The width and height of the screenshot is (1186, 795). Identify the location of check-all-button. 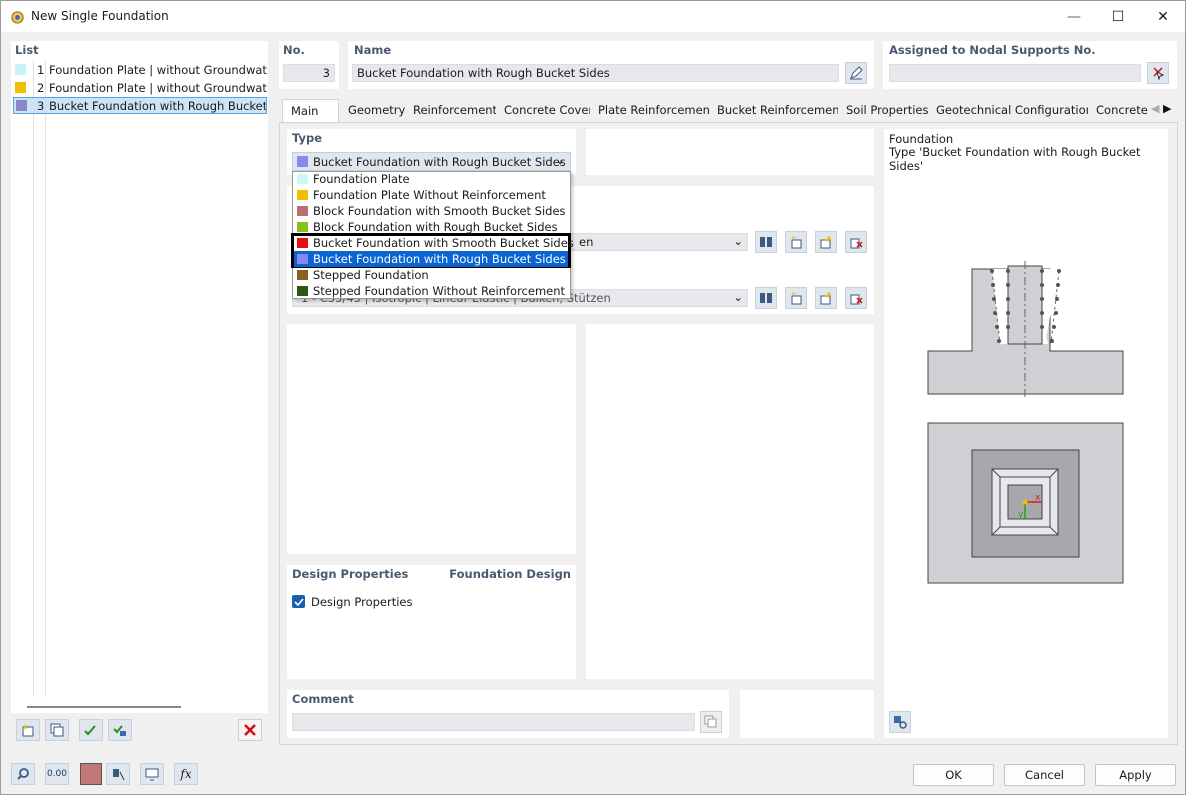
(91, 730).